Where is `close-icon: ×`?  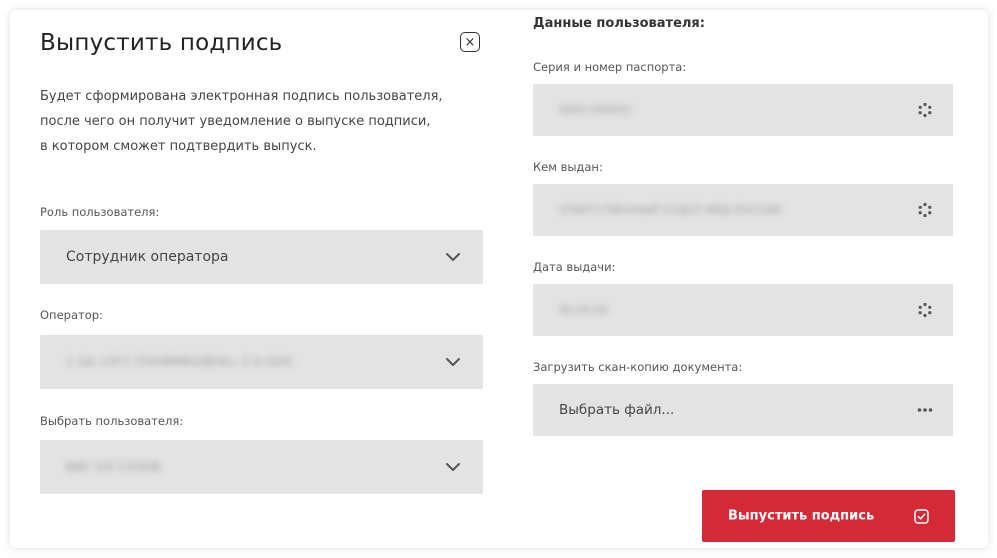
close-icon: × is located at coordinates (470, 42).